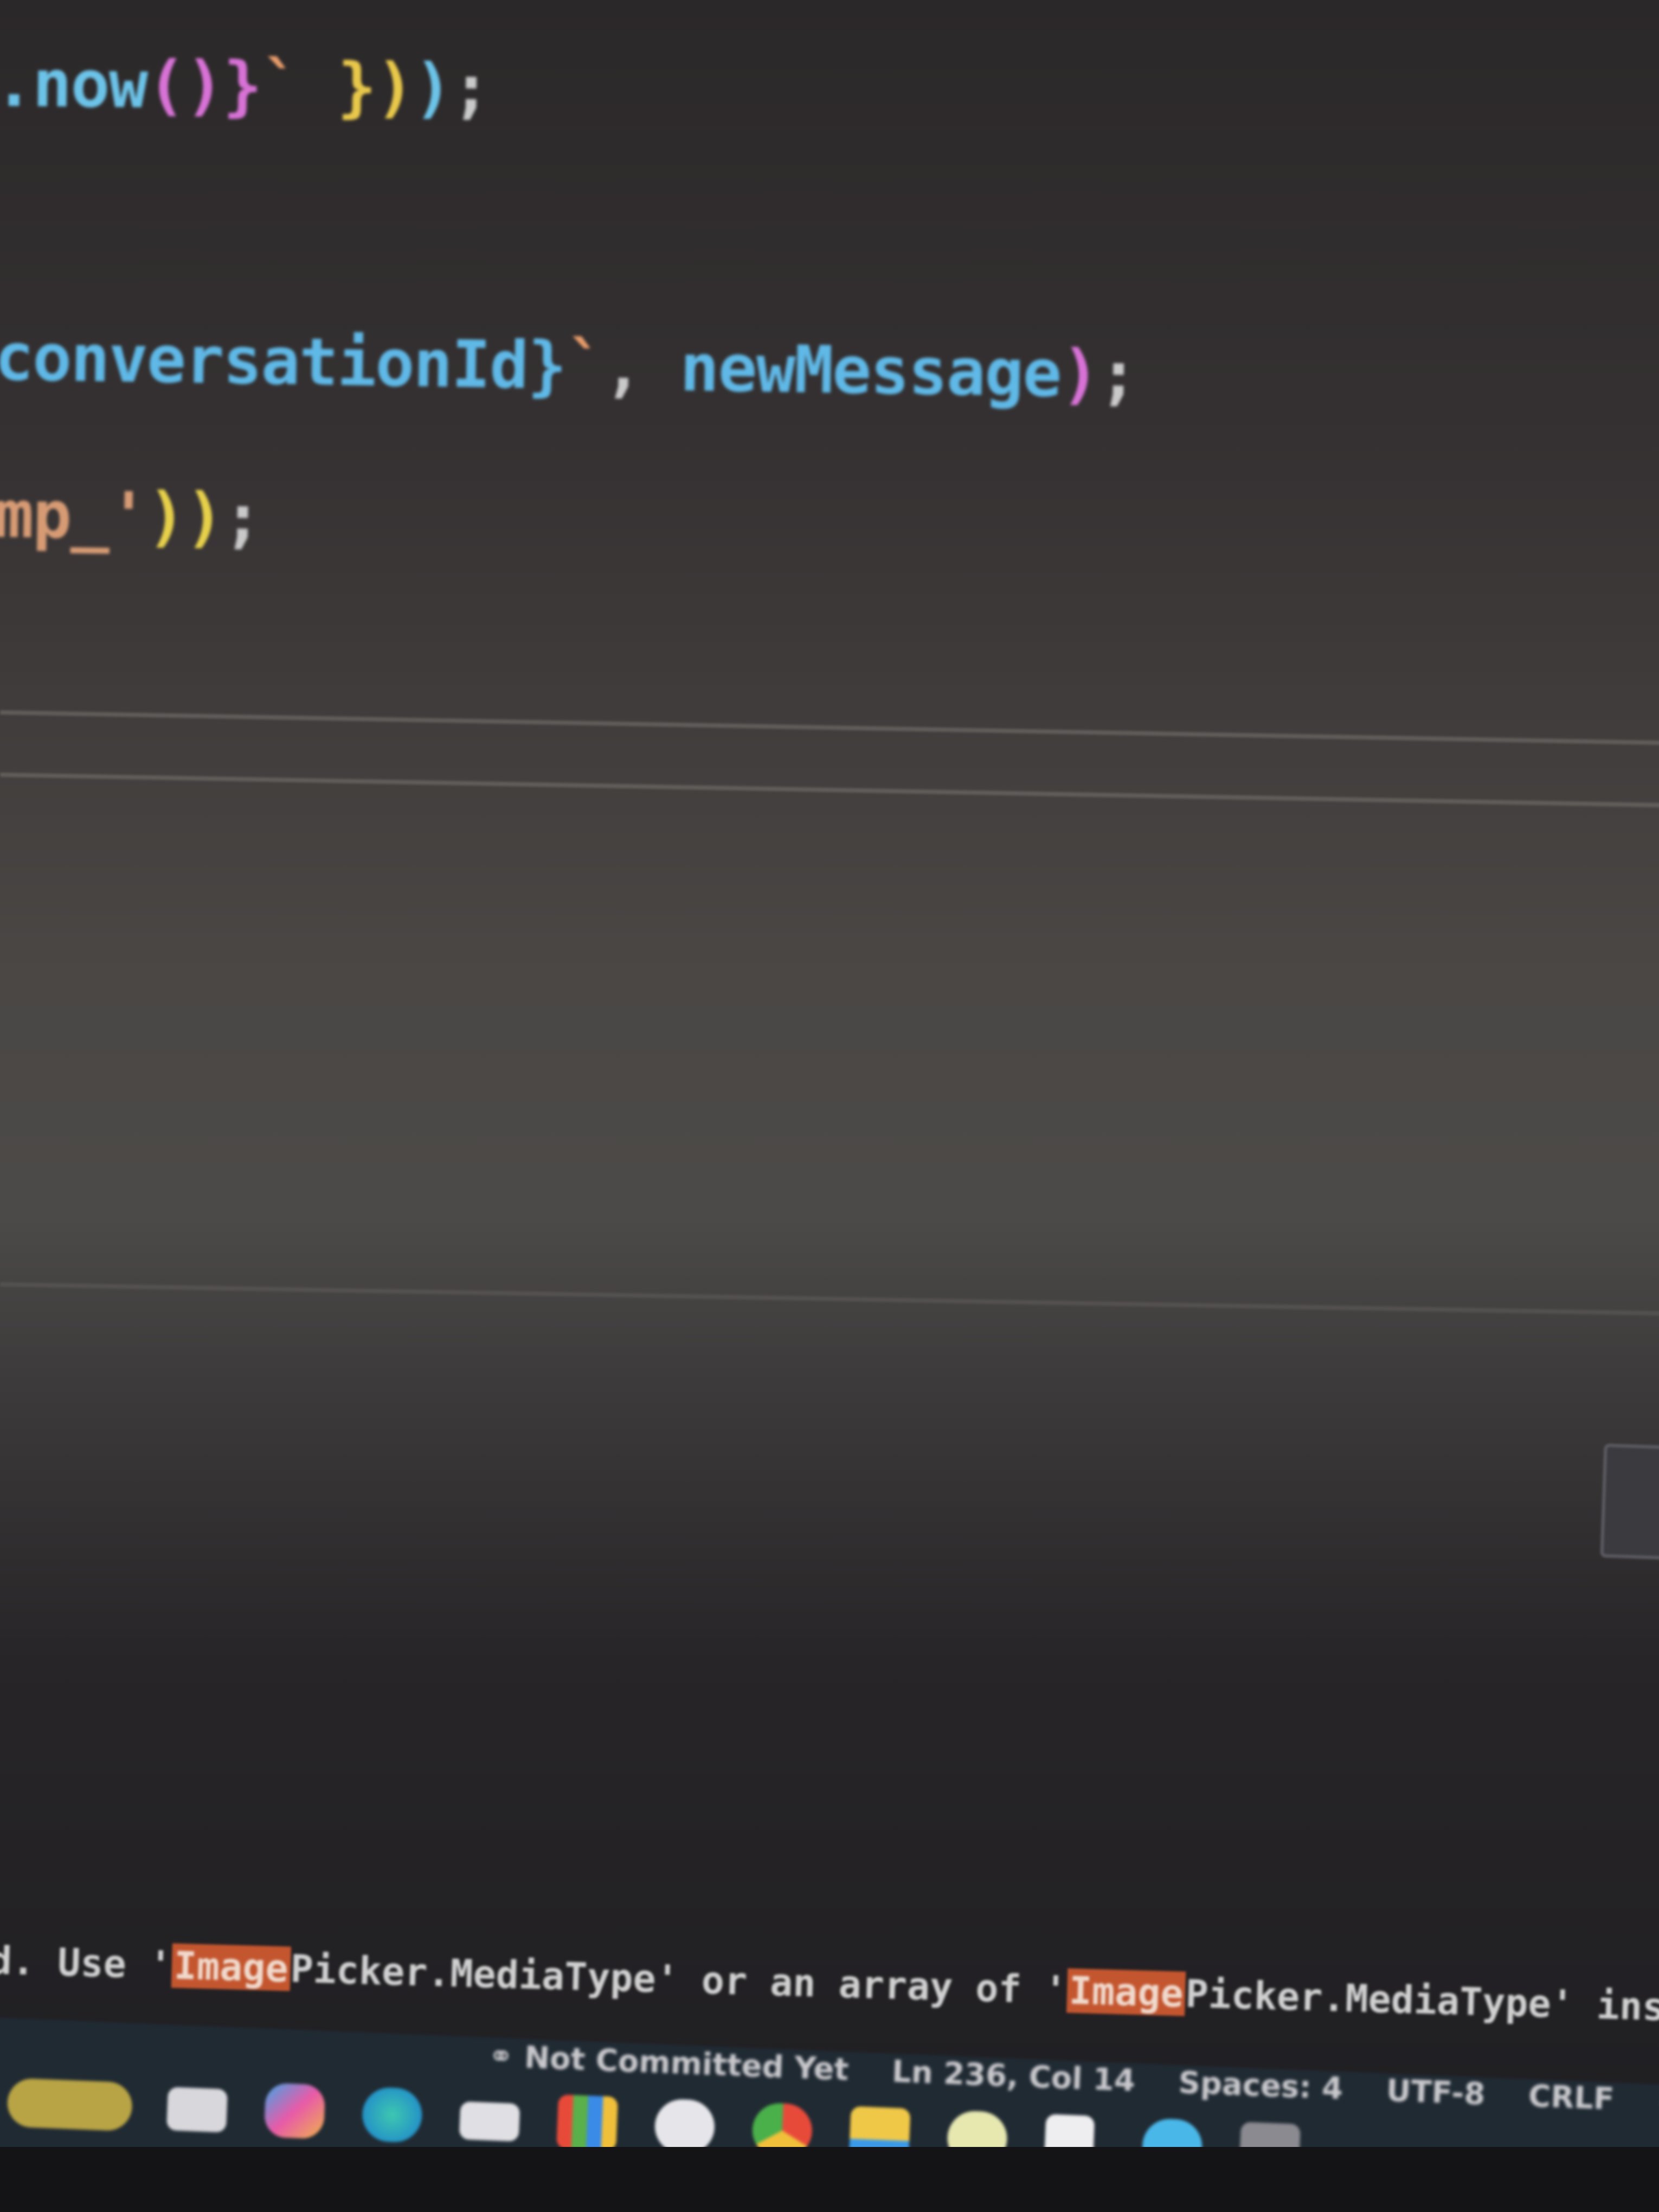  Describe the element at coordinates (1571, 2098) in the screenshot. I see `line-ending: CRLF` at that location.